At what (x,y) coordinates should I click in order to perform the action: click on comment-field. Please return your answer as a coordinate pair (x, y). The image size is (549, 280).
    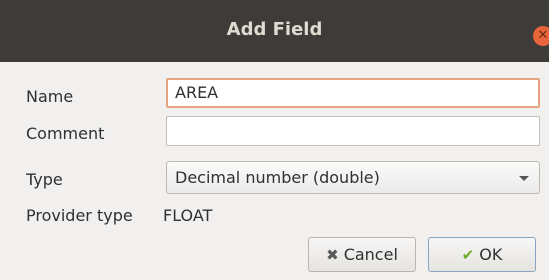
    Looking at the image, I should click on (353, 131).